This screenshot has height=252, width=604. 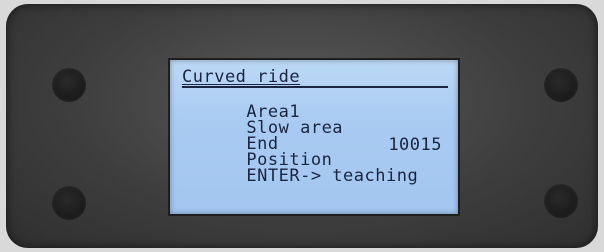 I want to click on menu-item-label: ENTER-> teaching, so click(x=332, y=176).